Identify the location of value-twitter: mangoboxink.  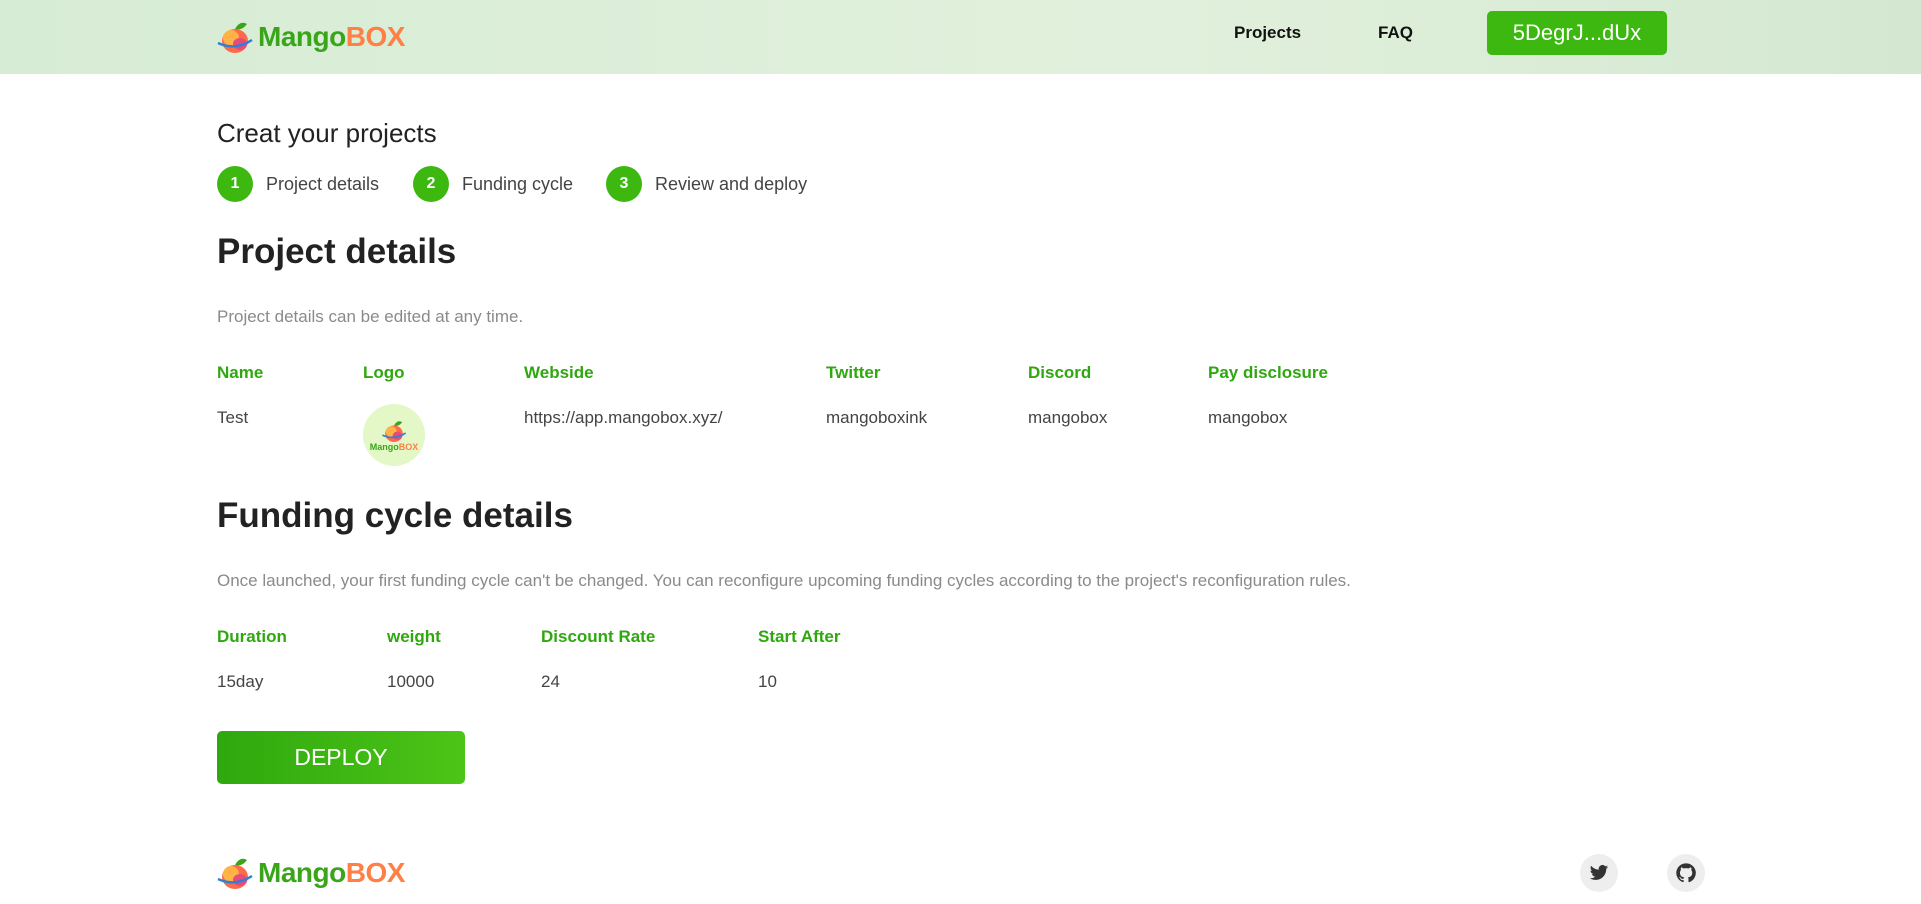
(877, 417).